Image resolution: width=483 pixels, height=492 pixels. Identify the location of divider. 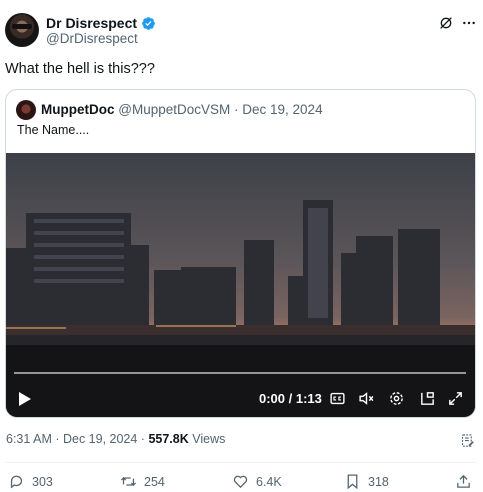
(240, 462).